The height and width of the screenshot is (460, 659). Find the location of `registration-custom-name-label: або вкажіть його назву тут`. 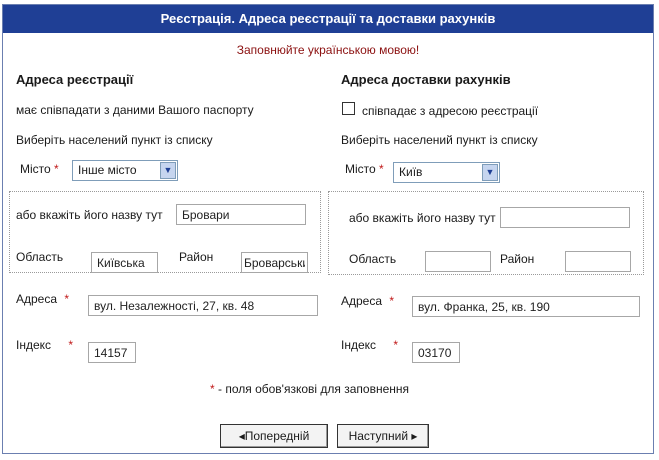

registration-custom-name-label: або вкажіть його назву тут is located at coordinates (89, 215).